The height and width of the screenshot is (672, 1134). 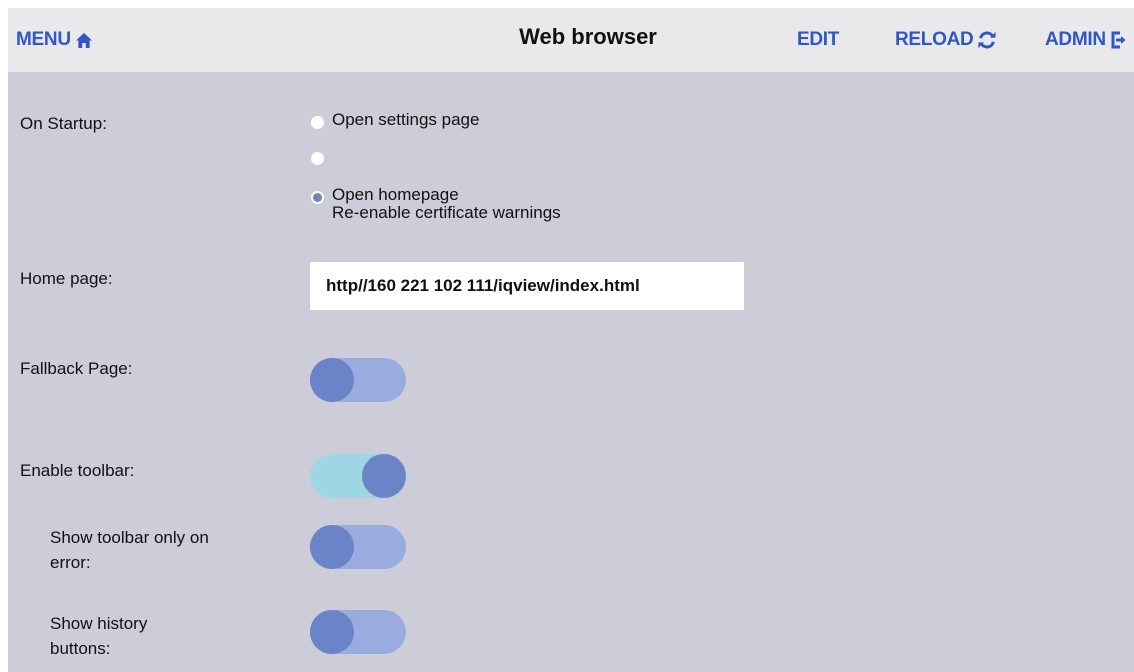 I want to click on reload-icon, so click(x=987, y=40).